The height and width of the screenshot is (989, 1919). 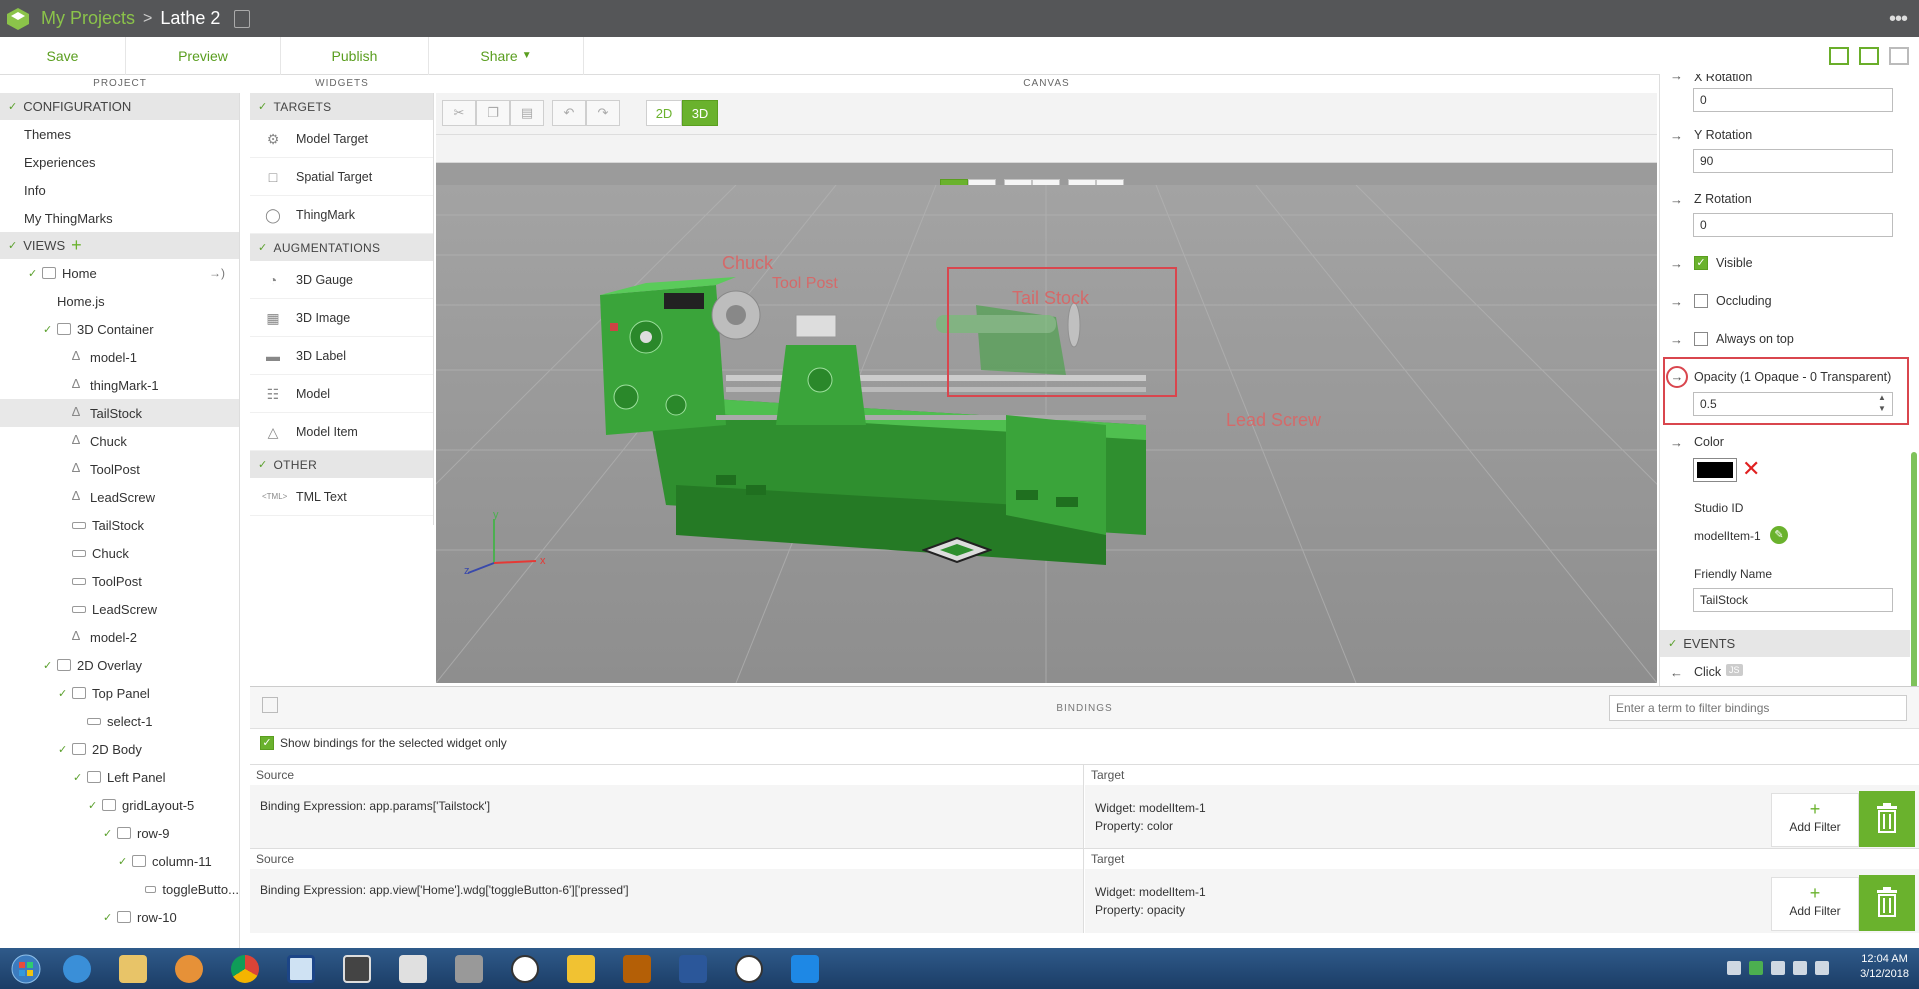 What do you see at coordinates (1793, 600) in the screenshot?
I see `friendly-name-input` at bounding box center [1793, 600].